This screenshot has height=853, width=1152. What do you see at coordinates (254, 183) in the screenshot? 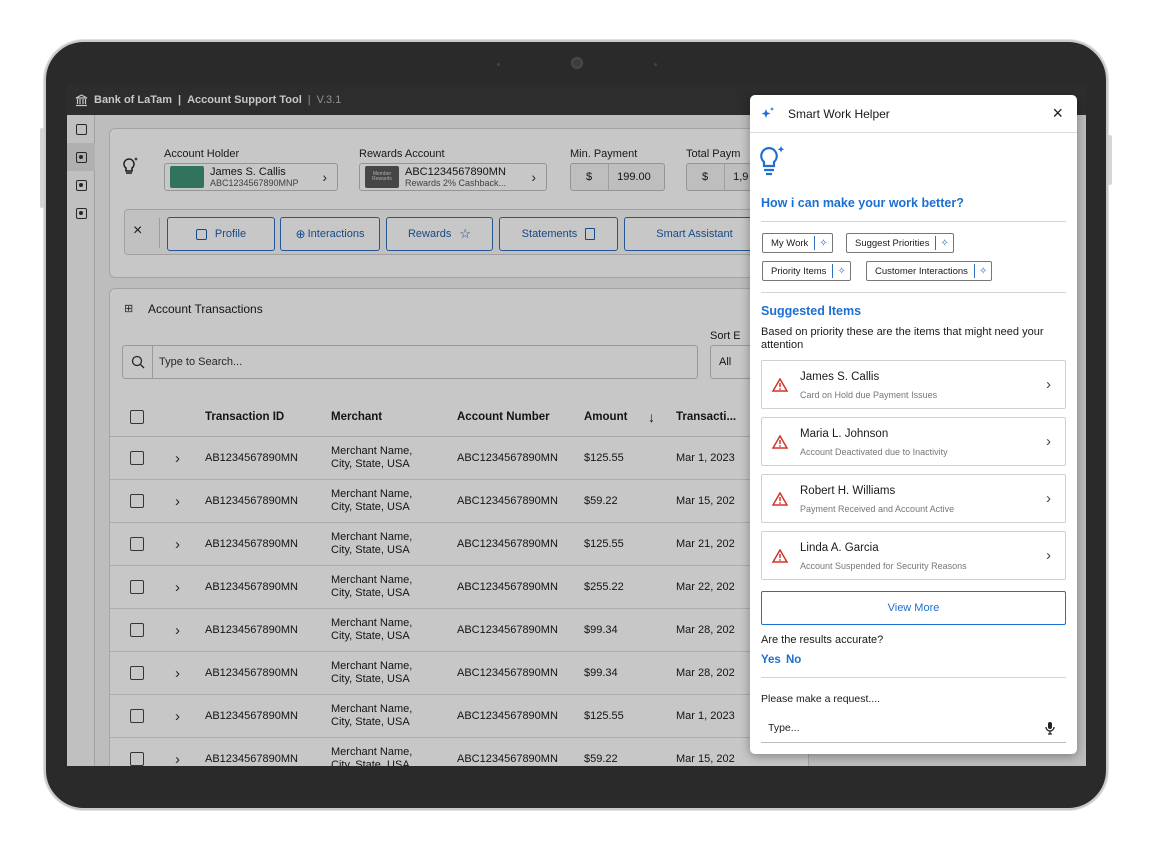
I see `holder-id: ABC1234567890MNP` at bounding box center [254, 183].